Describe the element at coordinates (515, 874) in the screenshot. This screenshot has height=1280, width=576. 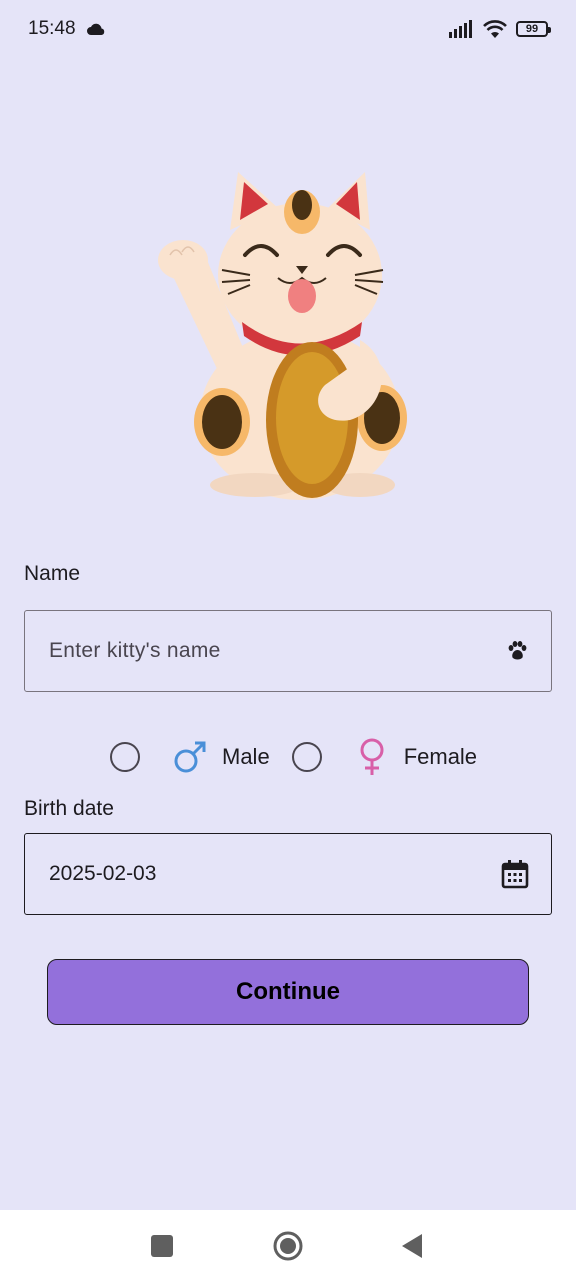
I see `calendar-icon` at that location.